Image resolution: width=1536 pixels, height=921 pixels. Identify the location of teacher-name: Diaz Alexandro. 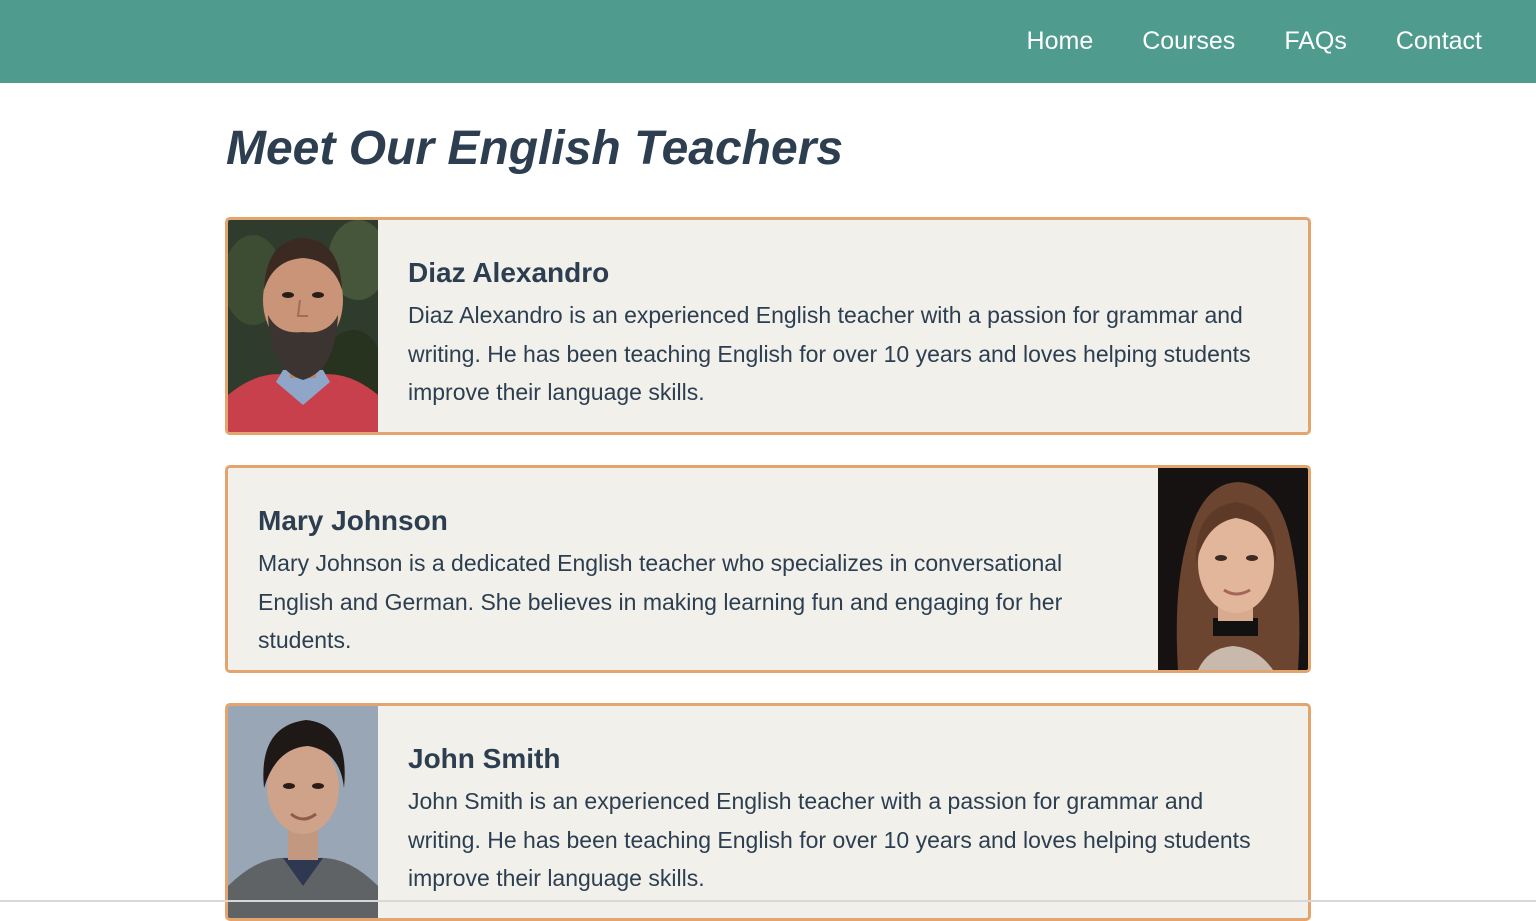
(509, 272).